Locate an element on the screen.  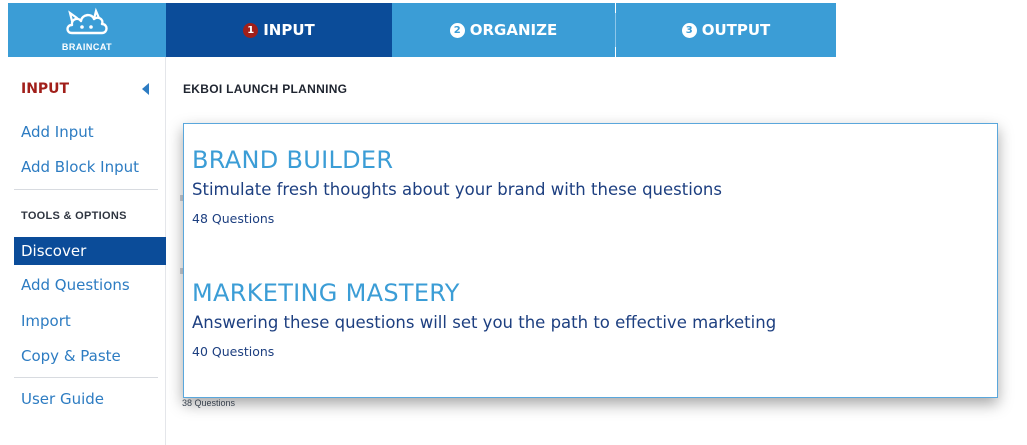
sidebar-item-add-questions: Add Questions is located at coordinates (75, 285).